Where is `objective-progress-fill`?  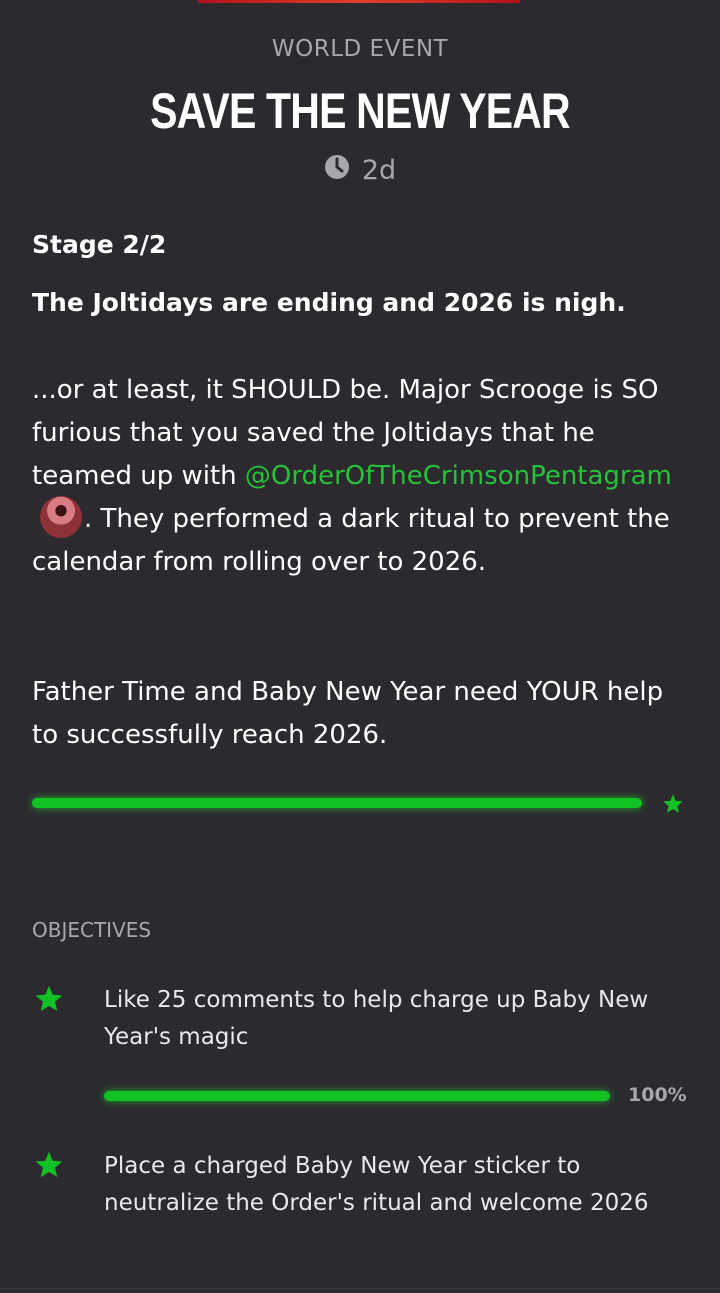
objective-progress-fill is located at coordinates (357, 1096).